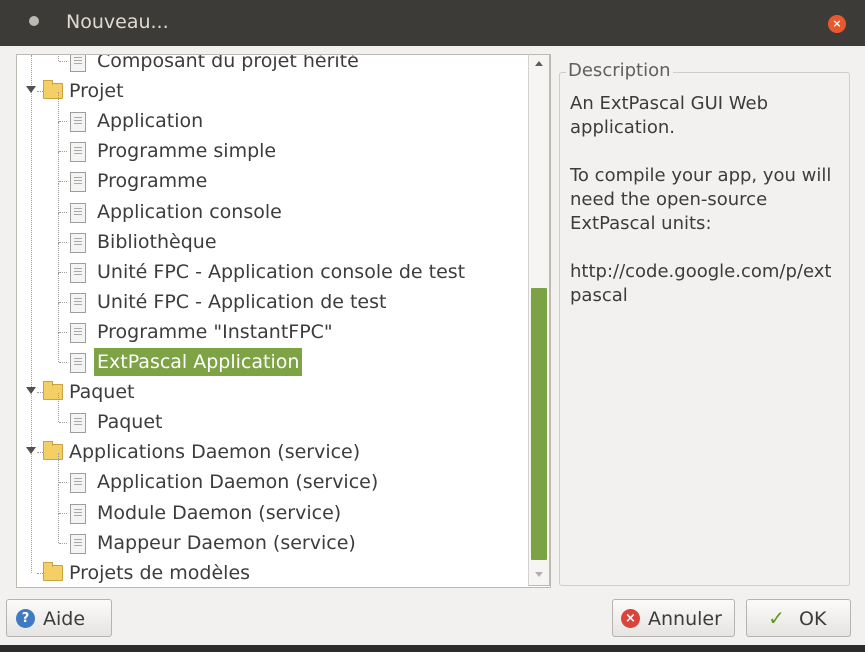 Image resolution: width=865 pixels, height=652 pixels. I want to click on tree-item-row: Unité FPC - Application console de test, so click(277, 264).